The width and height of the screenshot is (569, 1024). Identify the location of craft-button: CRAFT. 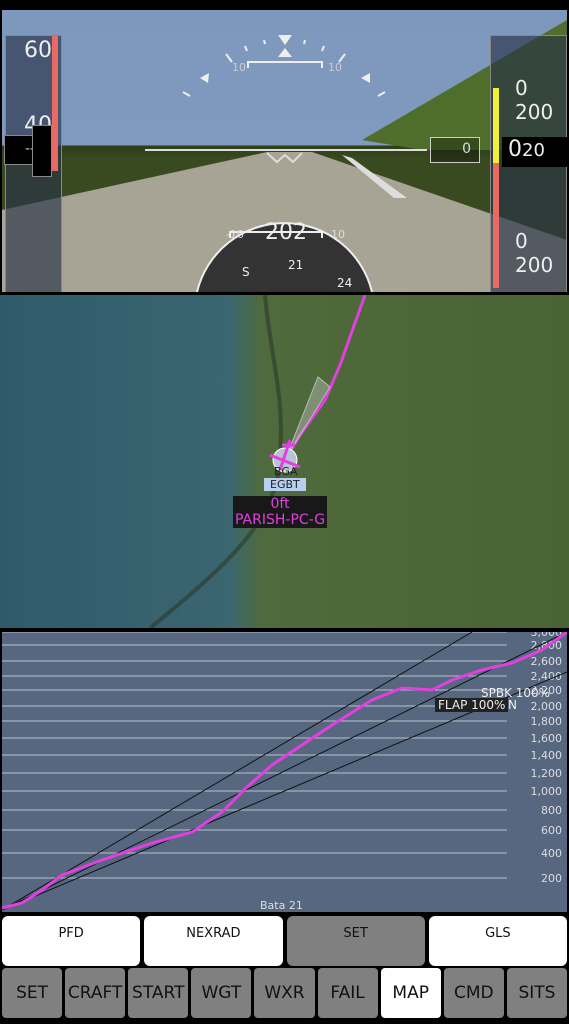
(95, 993).